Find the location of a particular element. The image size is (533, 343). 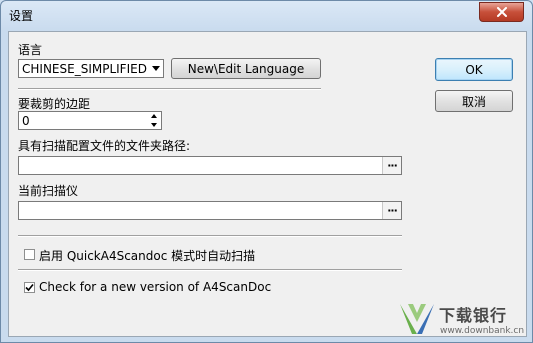

margin-value: 0 is located at coordinates (26, 121).